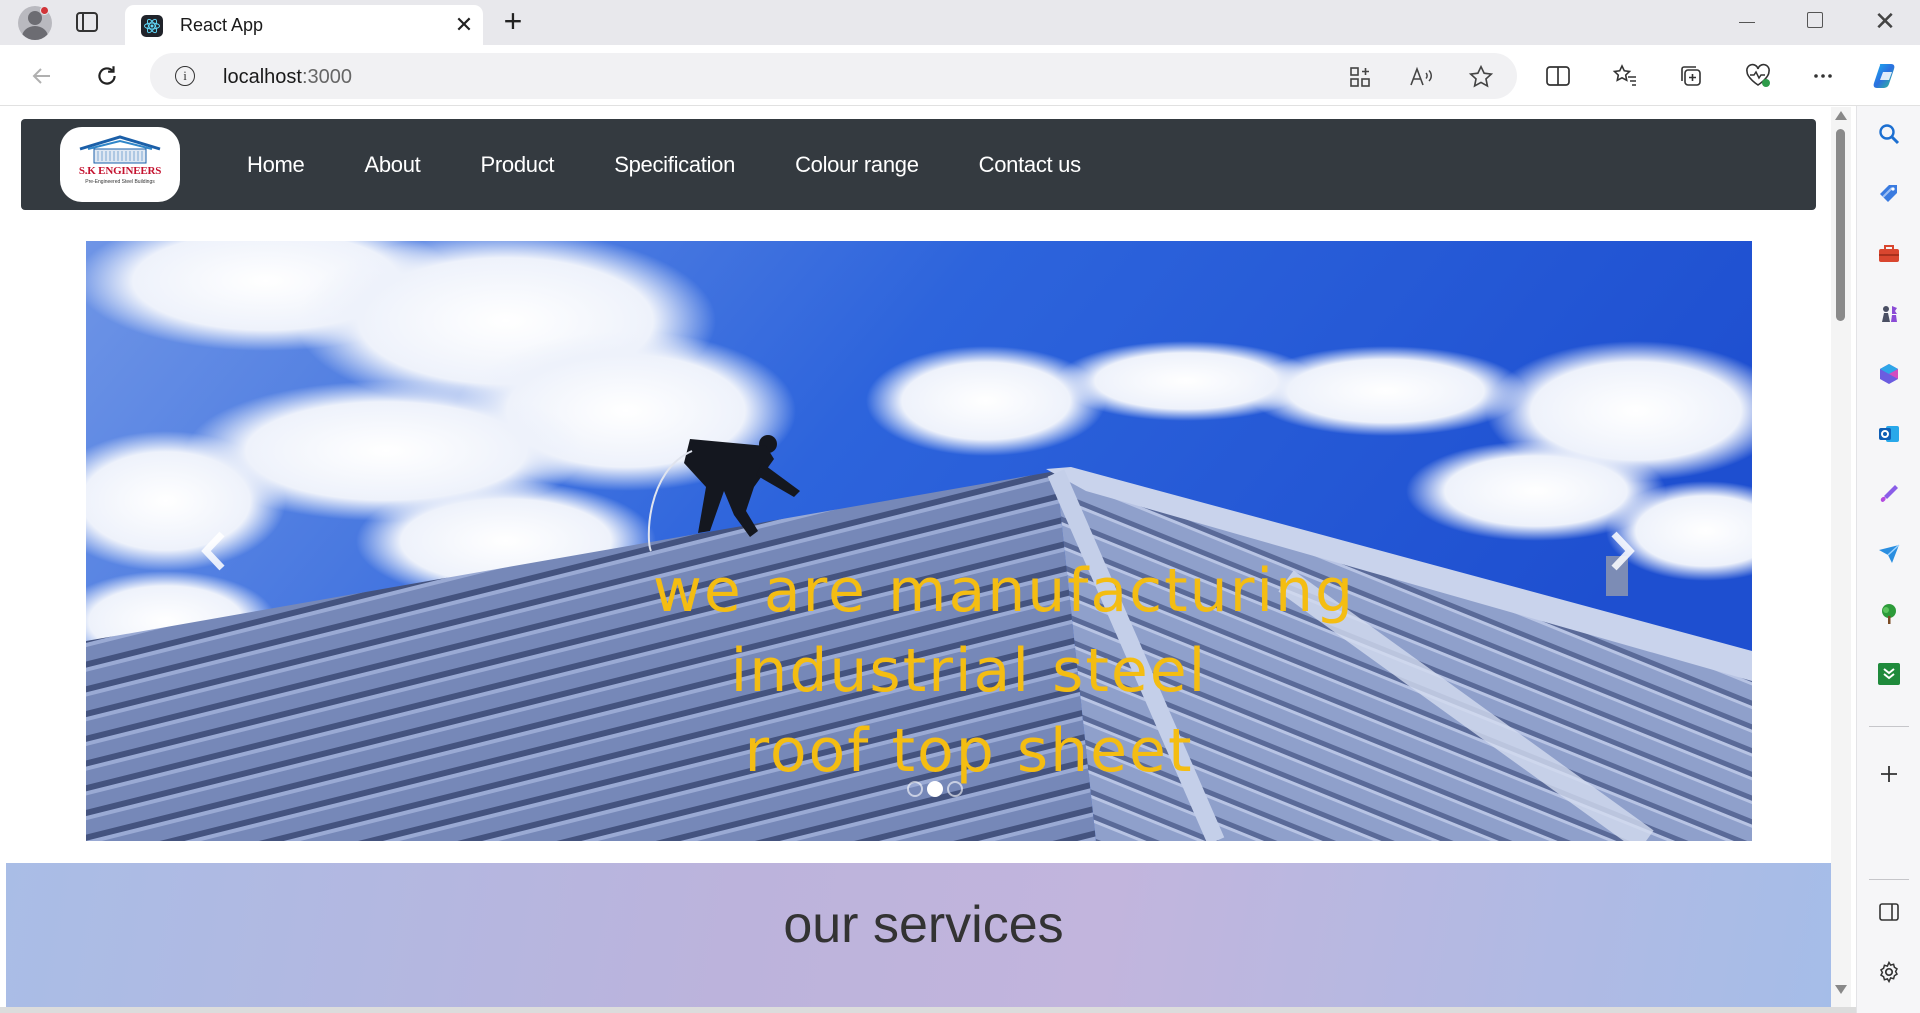 The width and height of the screenshot is (1920, 1013). What do you see at coordinates (1889, 554) in the screenshot?
I see `send-plane-icon` at bounding box center [1889, 554].